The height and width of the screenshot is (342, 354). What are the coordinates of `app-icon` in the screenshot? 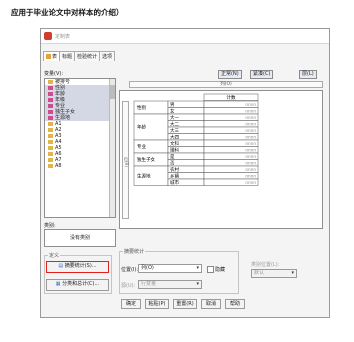 It's located at (48, 36).